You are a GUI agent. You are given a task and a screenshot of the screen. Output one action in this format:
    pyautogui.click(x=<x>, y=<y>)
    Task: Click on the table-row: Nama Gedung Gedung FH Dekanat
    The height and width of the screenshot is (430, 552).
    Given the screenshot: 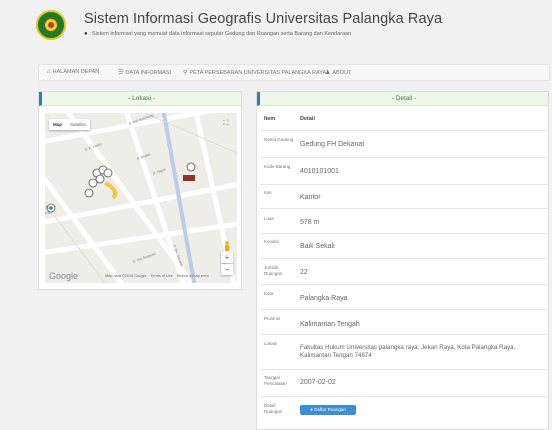 What is the action you would take?
    pyautogui.click(x=403, y=143)
    